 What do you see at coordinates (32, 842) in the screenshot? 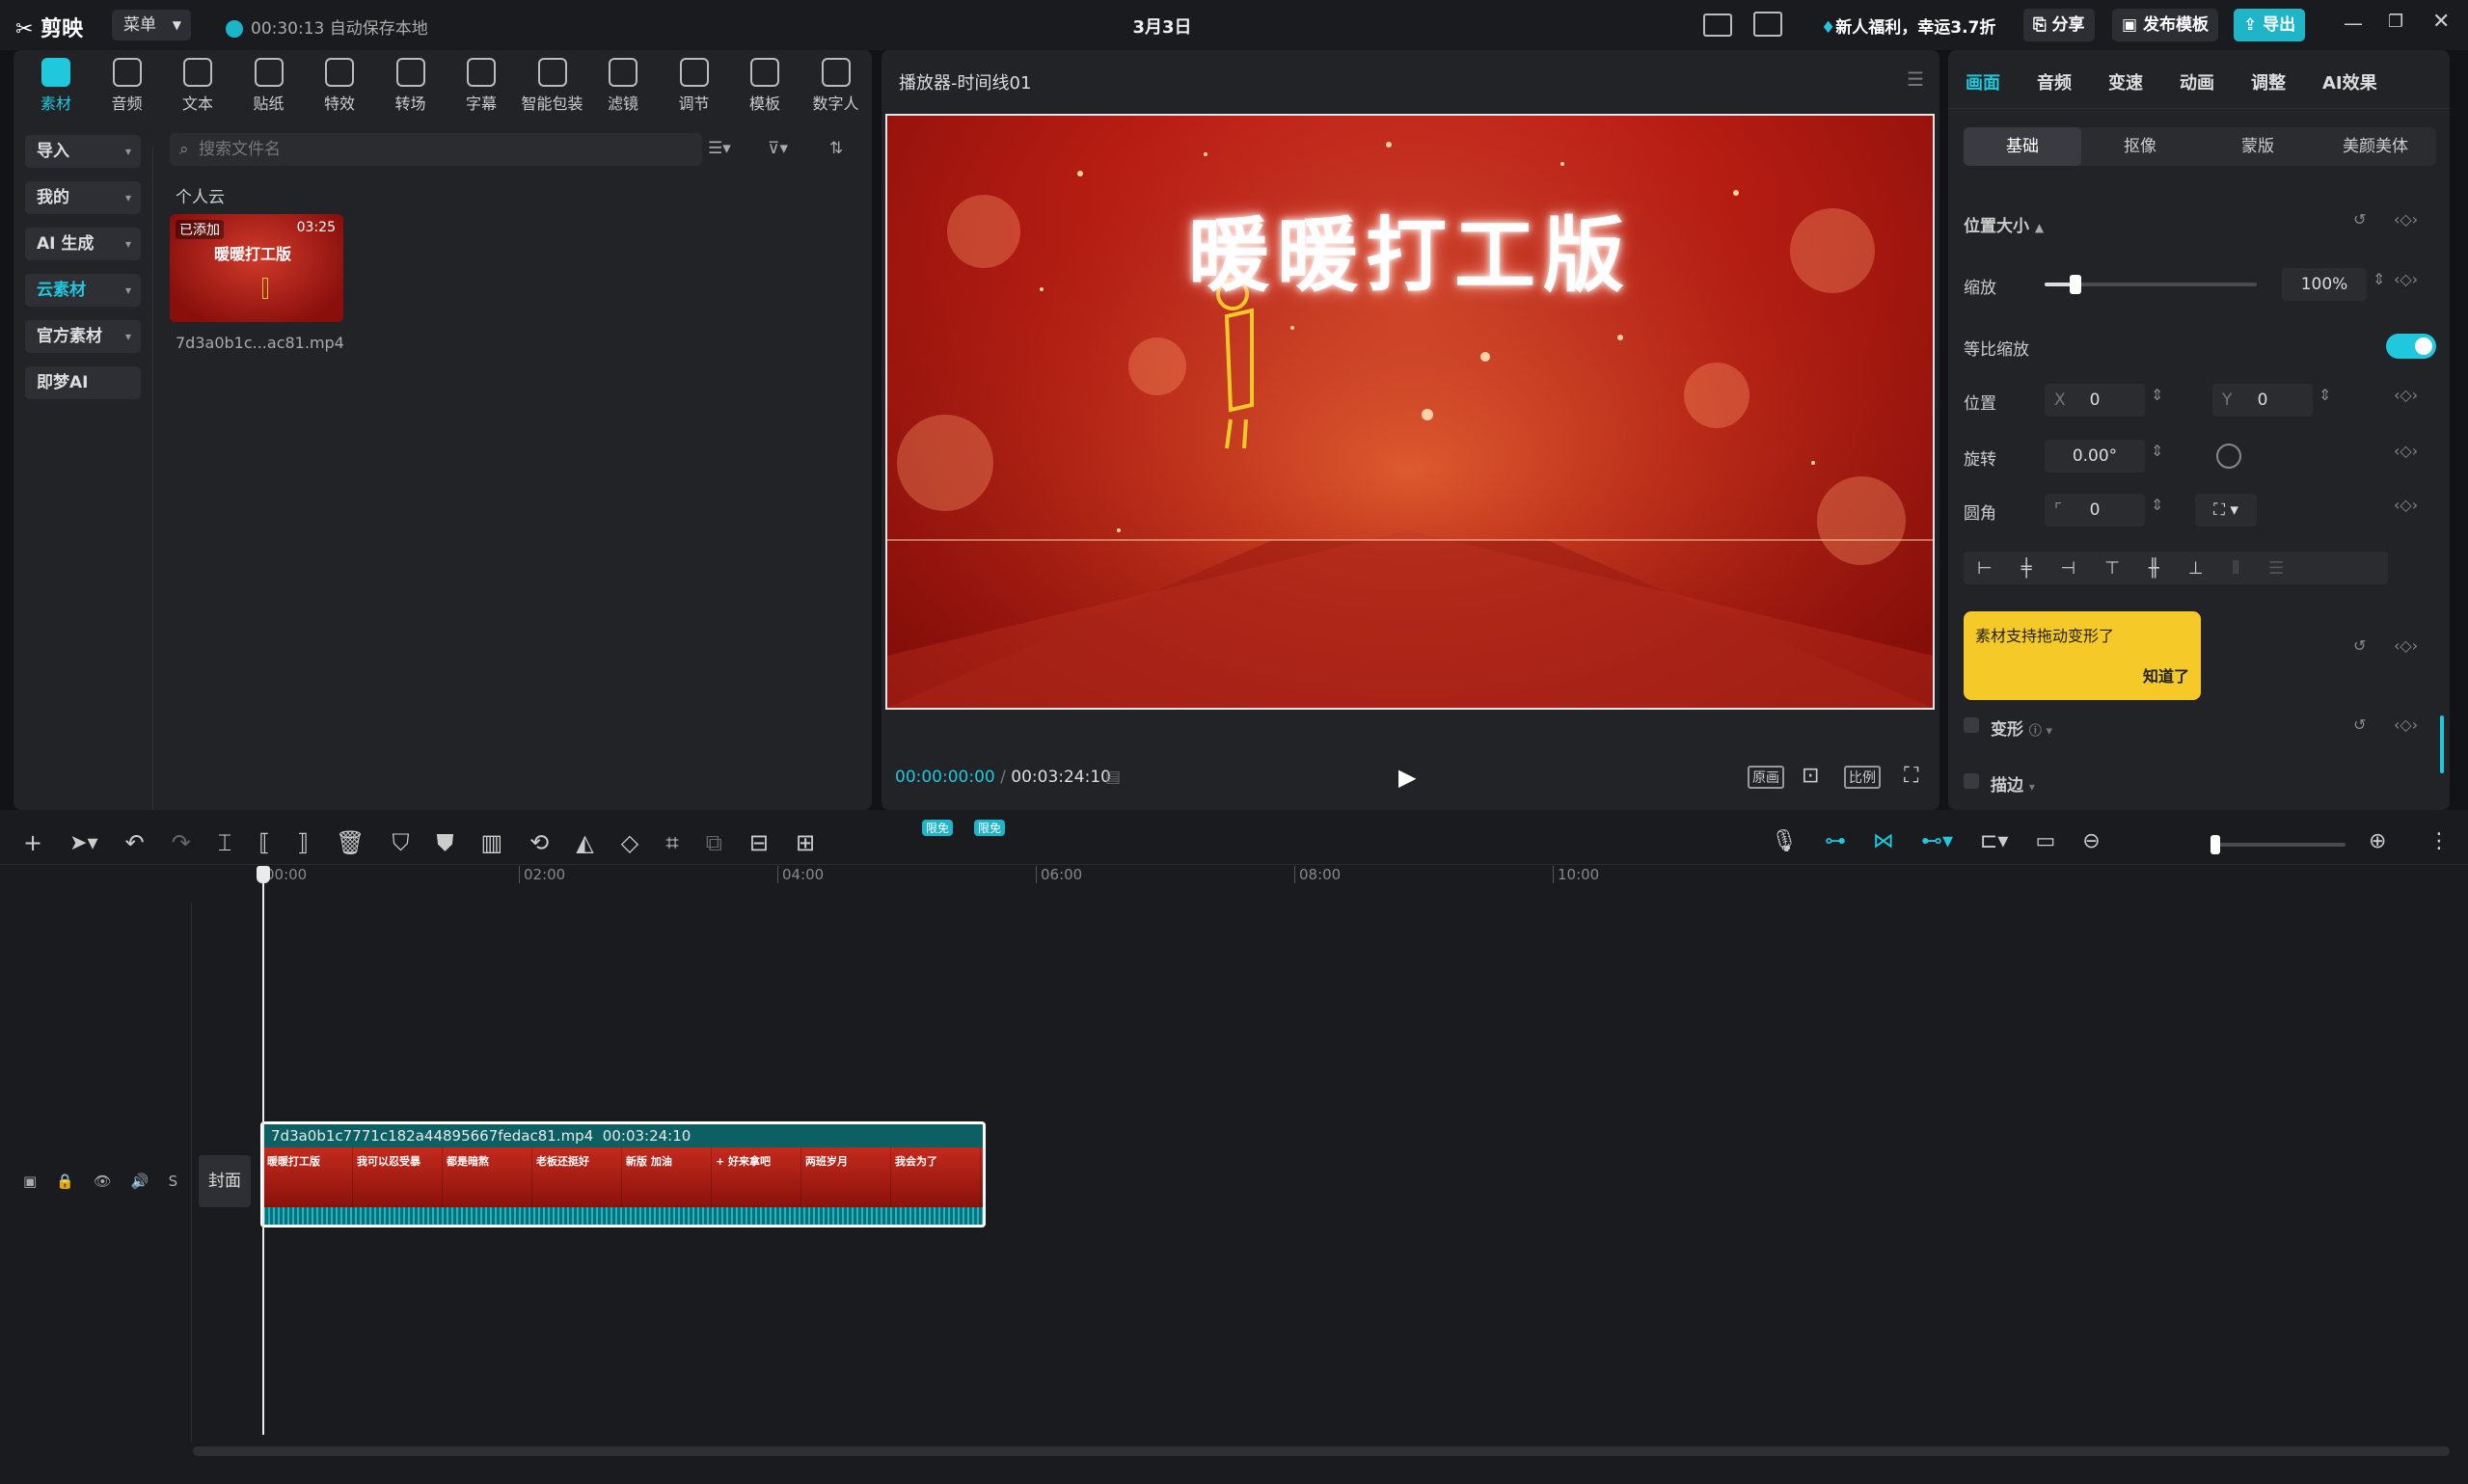
I see `add-track-icon: +` at bounding box center [32, 842].